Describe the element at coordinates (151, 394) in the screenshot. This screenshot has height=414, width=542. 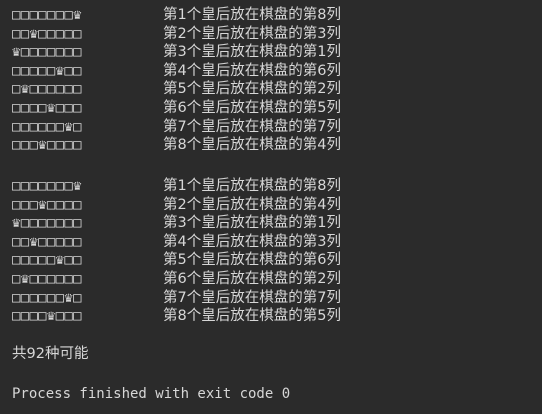
I see `process-exit-message: Process finished with exit code 0` at that location.